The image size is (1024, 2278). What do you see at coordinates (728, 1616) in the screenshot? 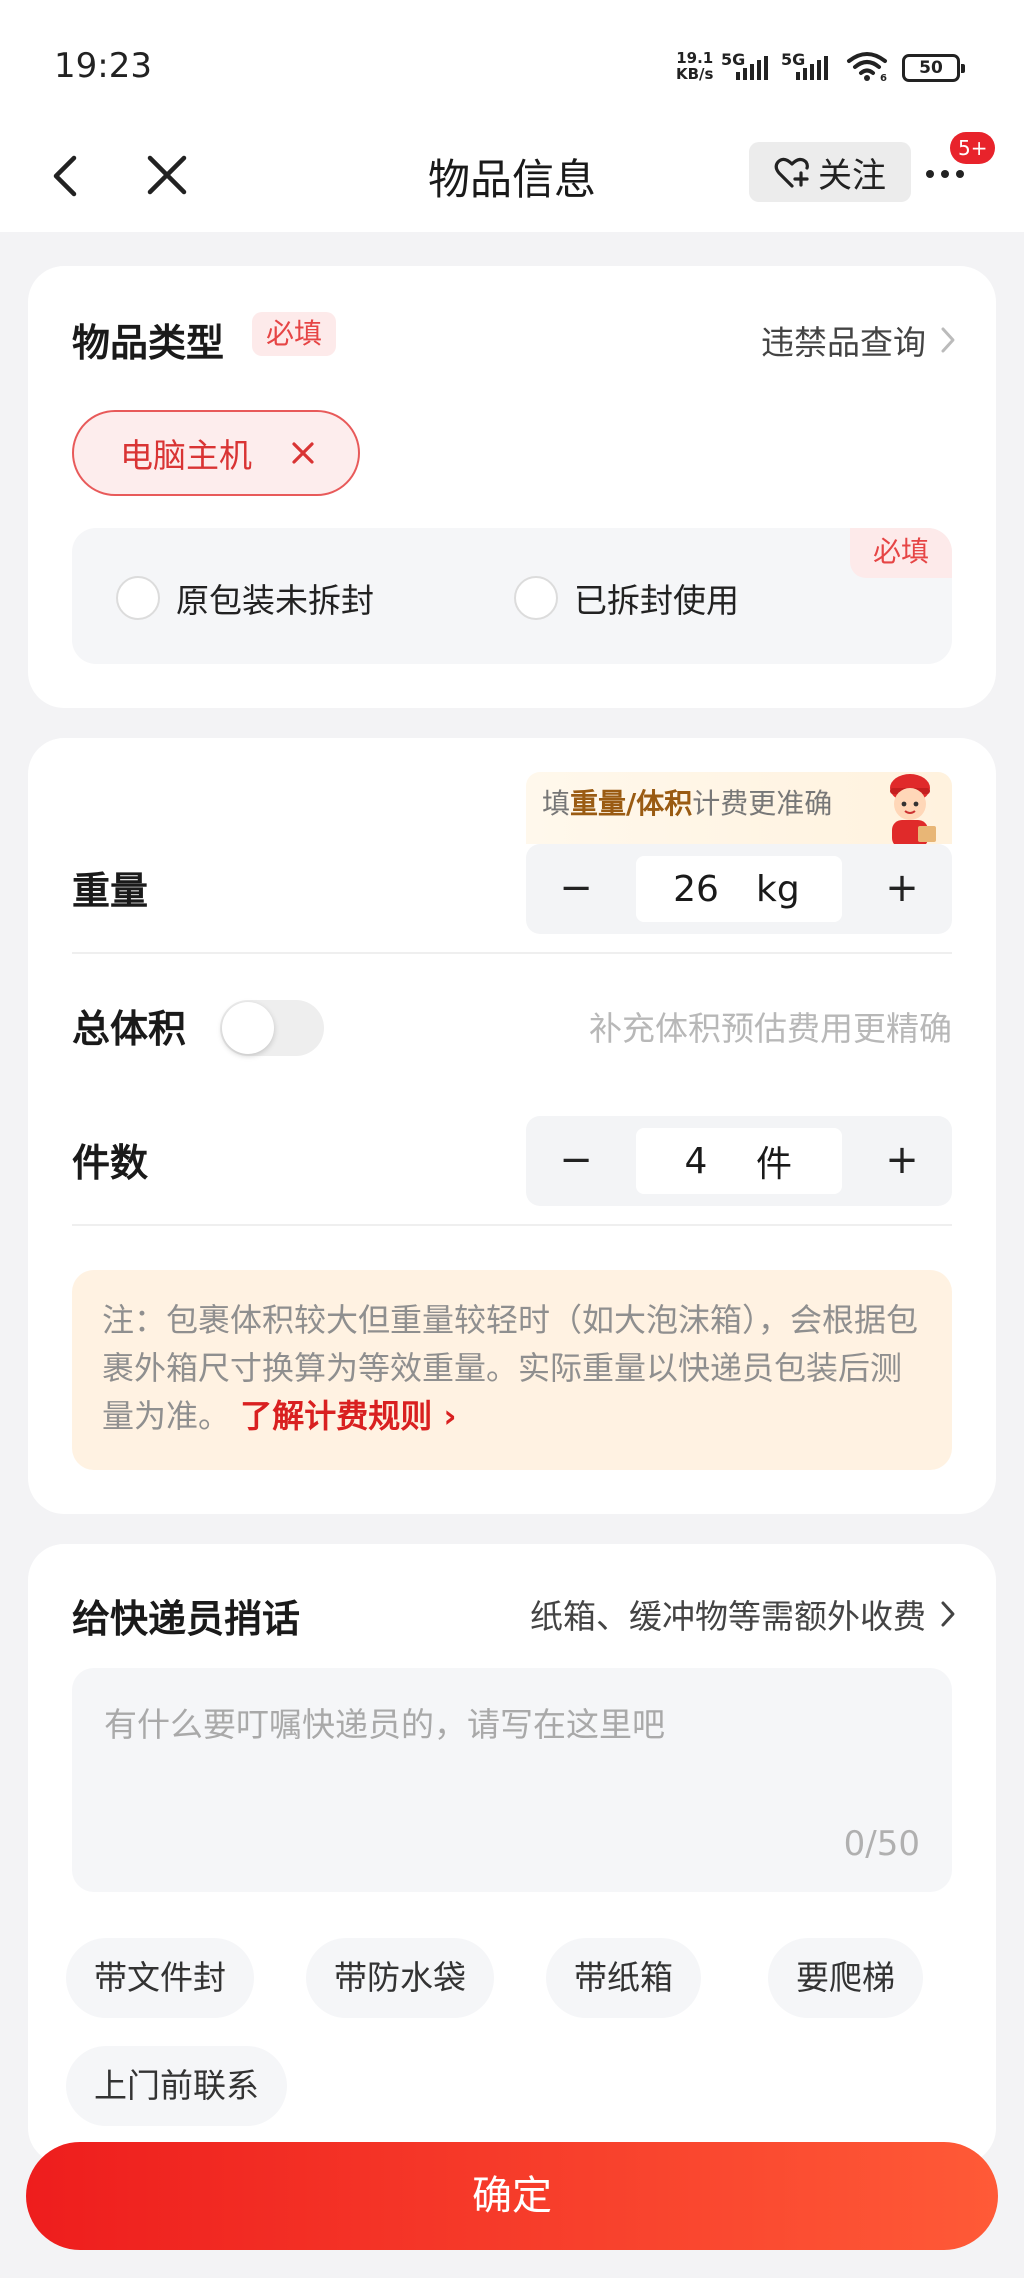
I see `extra-fee-label: 纸箱、缓冲物等需额外收费` at bounding box center [728, 1616].